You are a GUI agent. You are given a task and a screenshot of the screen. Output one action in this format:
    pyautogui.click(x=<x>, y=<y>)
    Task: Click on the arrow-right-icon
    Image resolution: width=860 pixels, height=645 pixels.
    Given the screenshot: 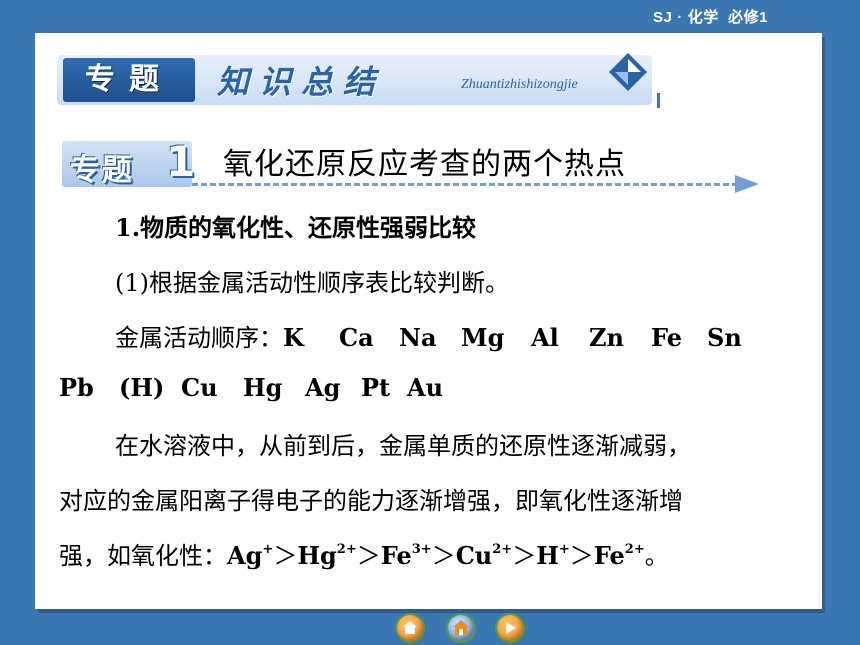 What is the action you would take?
    pyautogui.click(x=747, y=184)
    